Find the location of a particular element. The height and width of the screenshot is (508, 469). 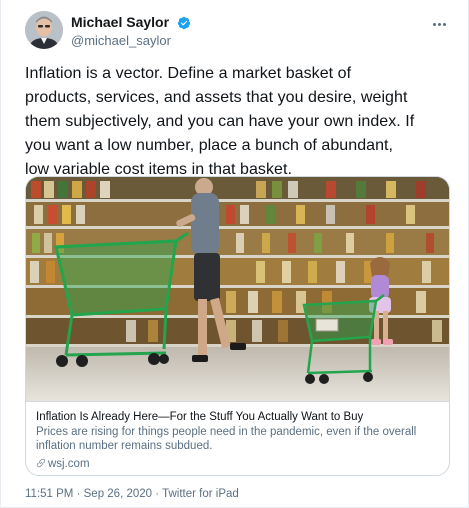

link-icon is located at coordinates (41, 463).